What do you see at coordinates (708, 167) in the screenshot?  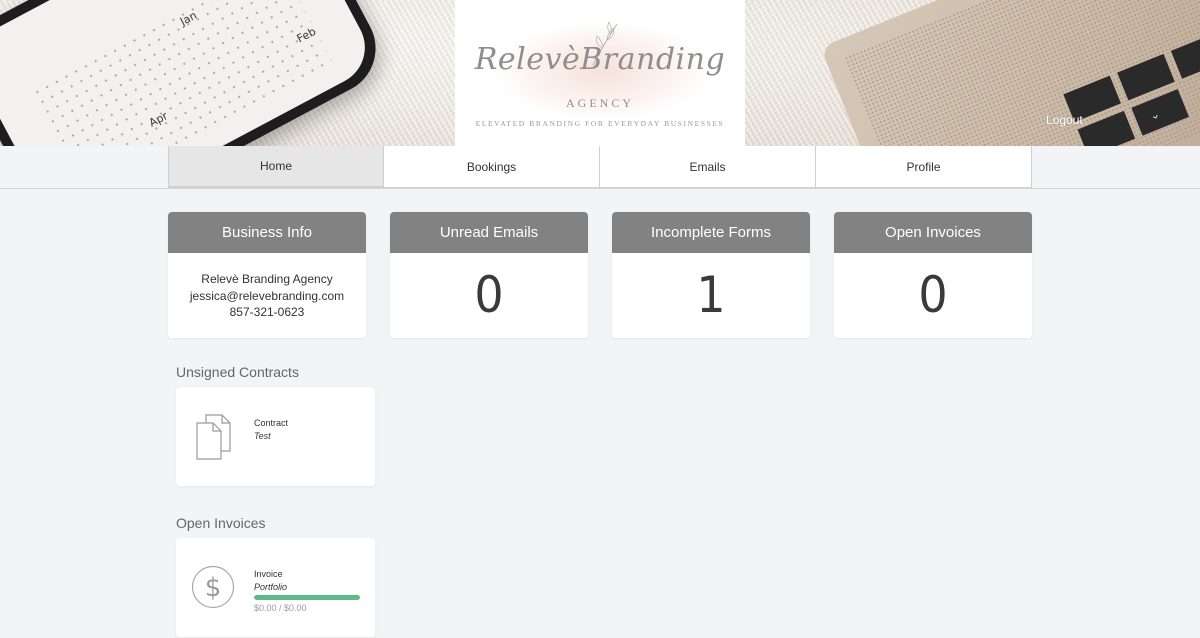 I see `tab-emails: Emails` at bounding box center [708, 167].